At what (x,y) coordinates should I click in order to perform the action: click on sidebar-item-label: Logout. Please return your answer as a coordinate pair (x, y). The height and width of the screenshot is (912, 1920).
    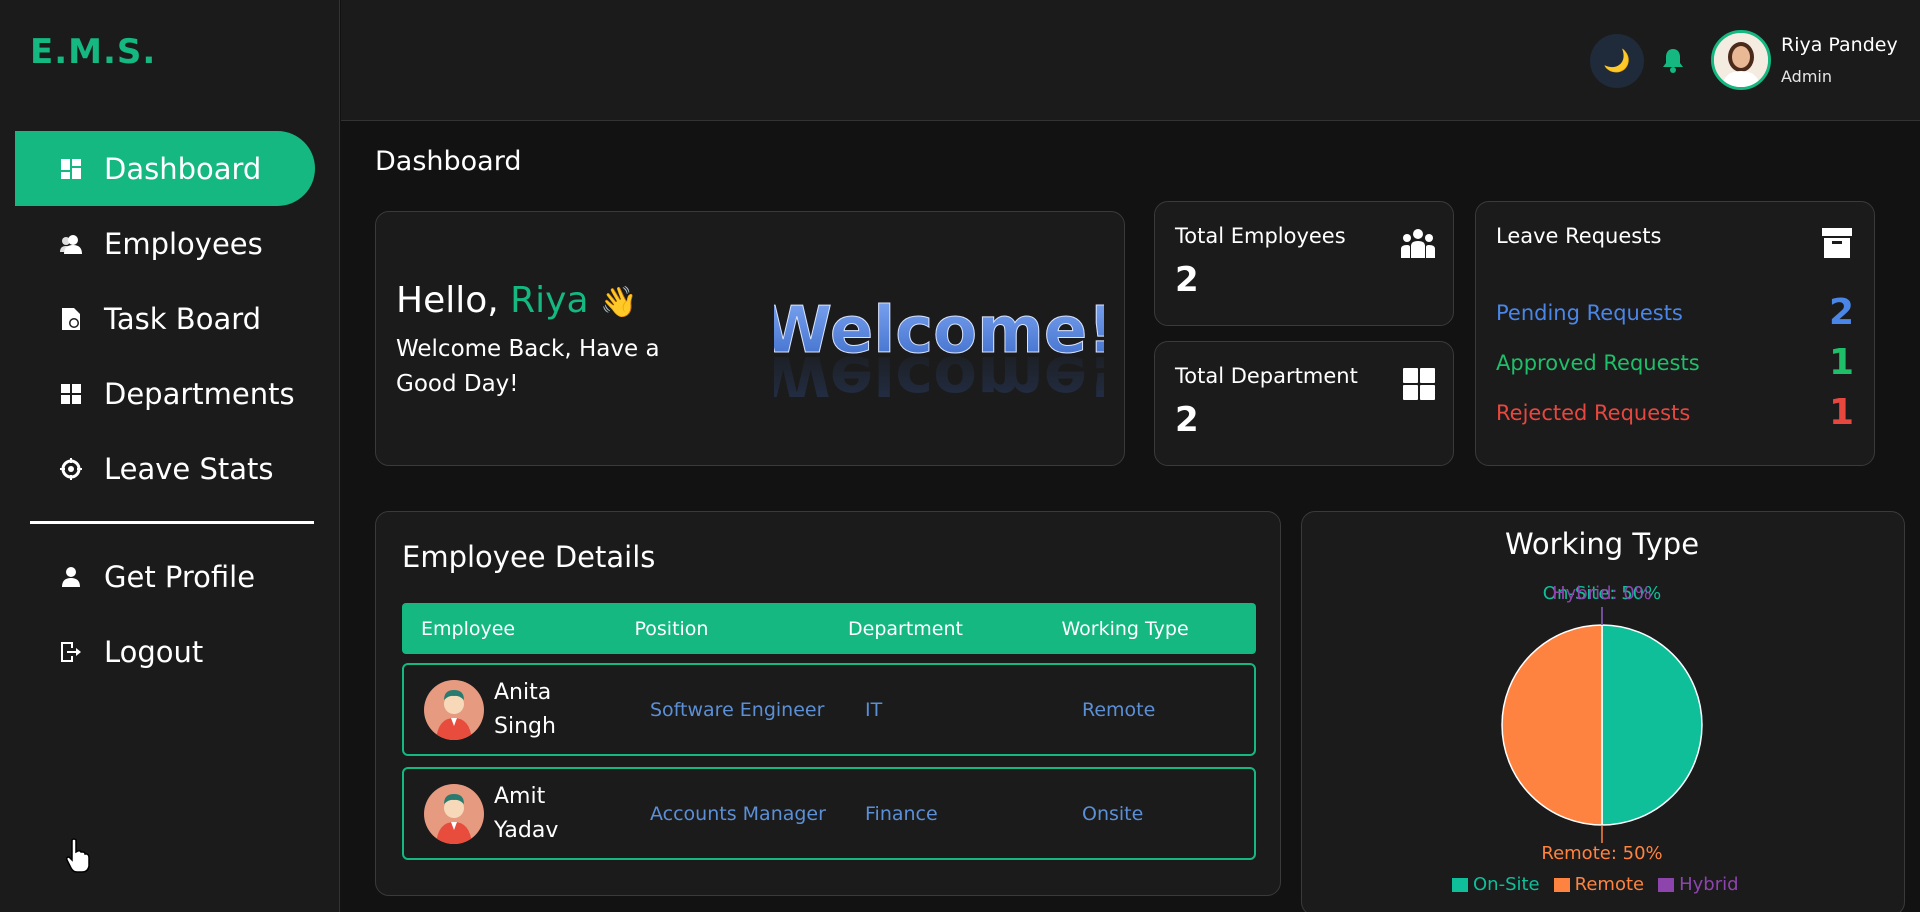
    Looking at the image, I should click on (154, 651).